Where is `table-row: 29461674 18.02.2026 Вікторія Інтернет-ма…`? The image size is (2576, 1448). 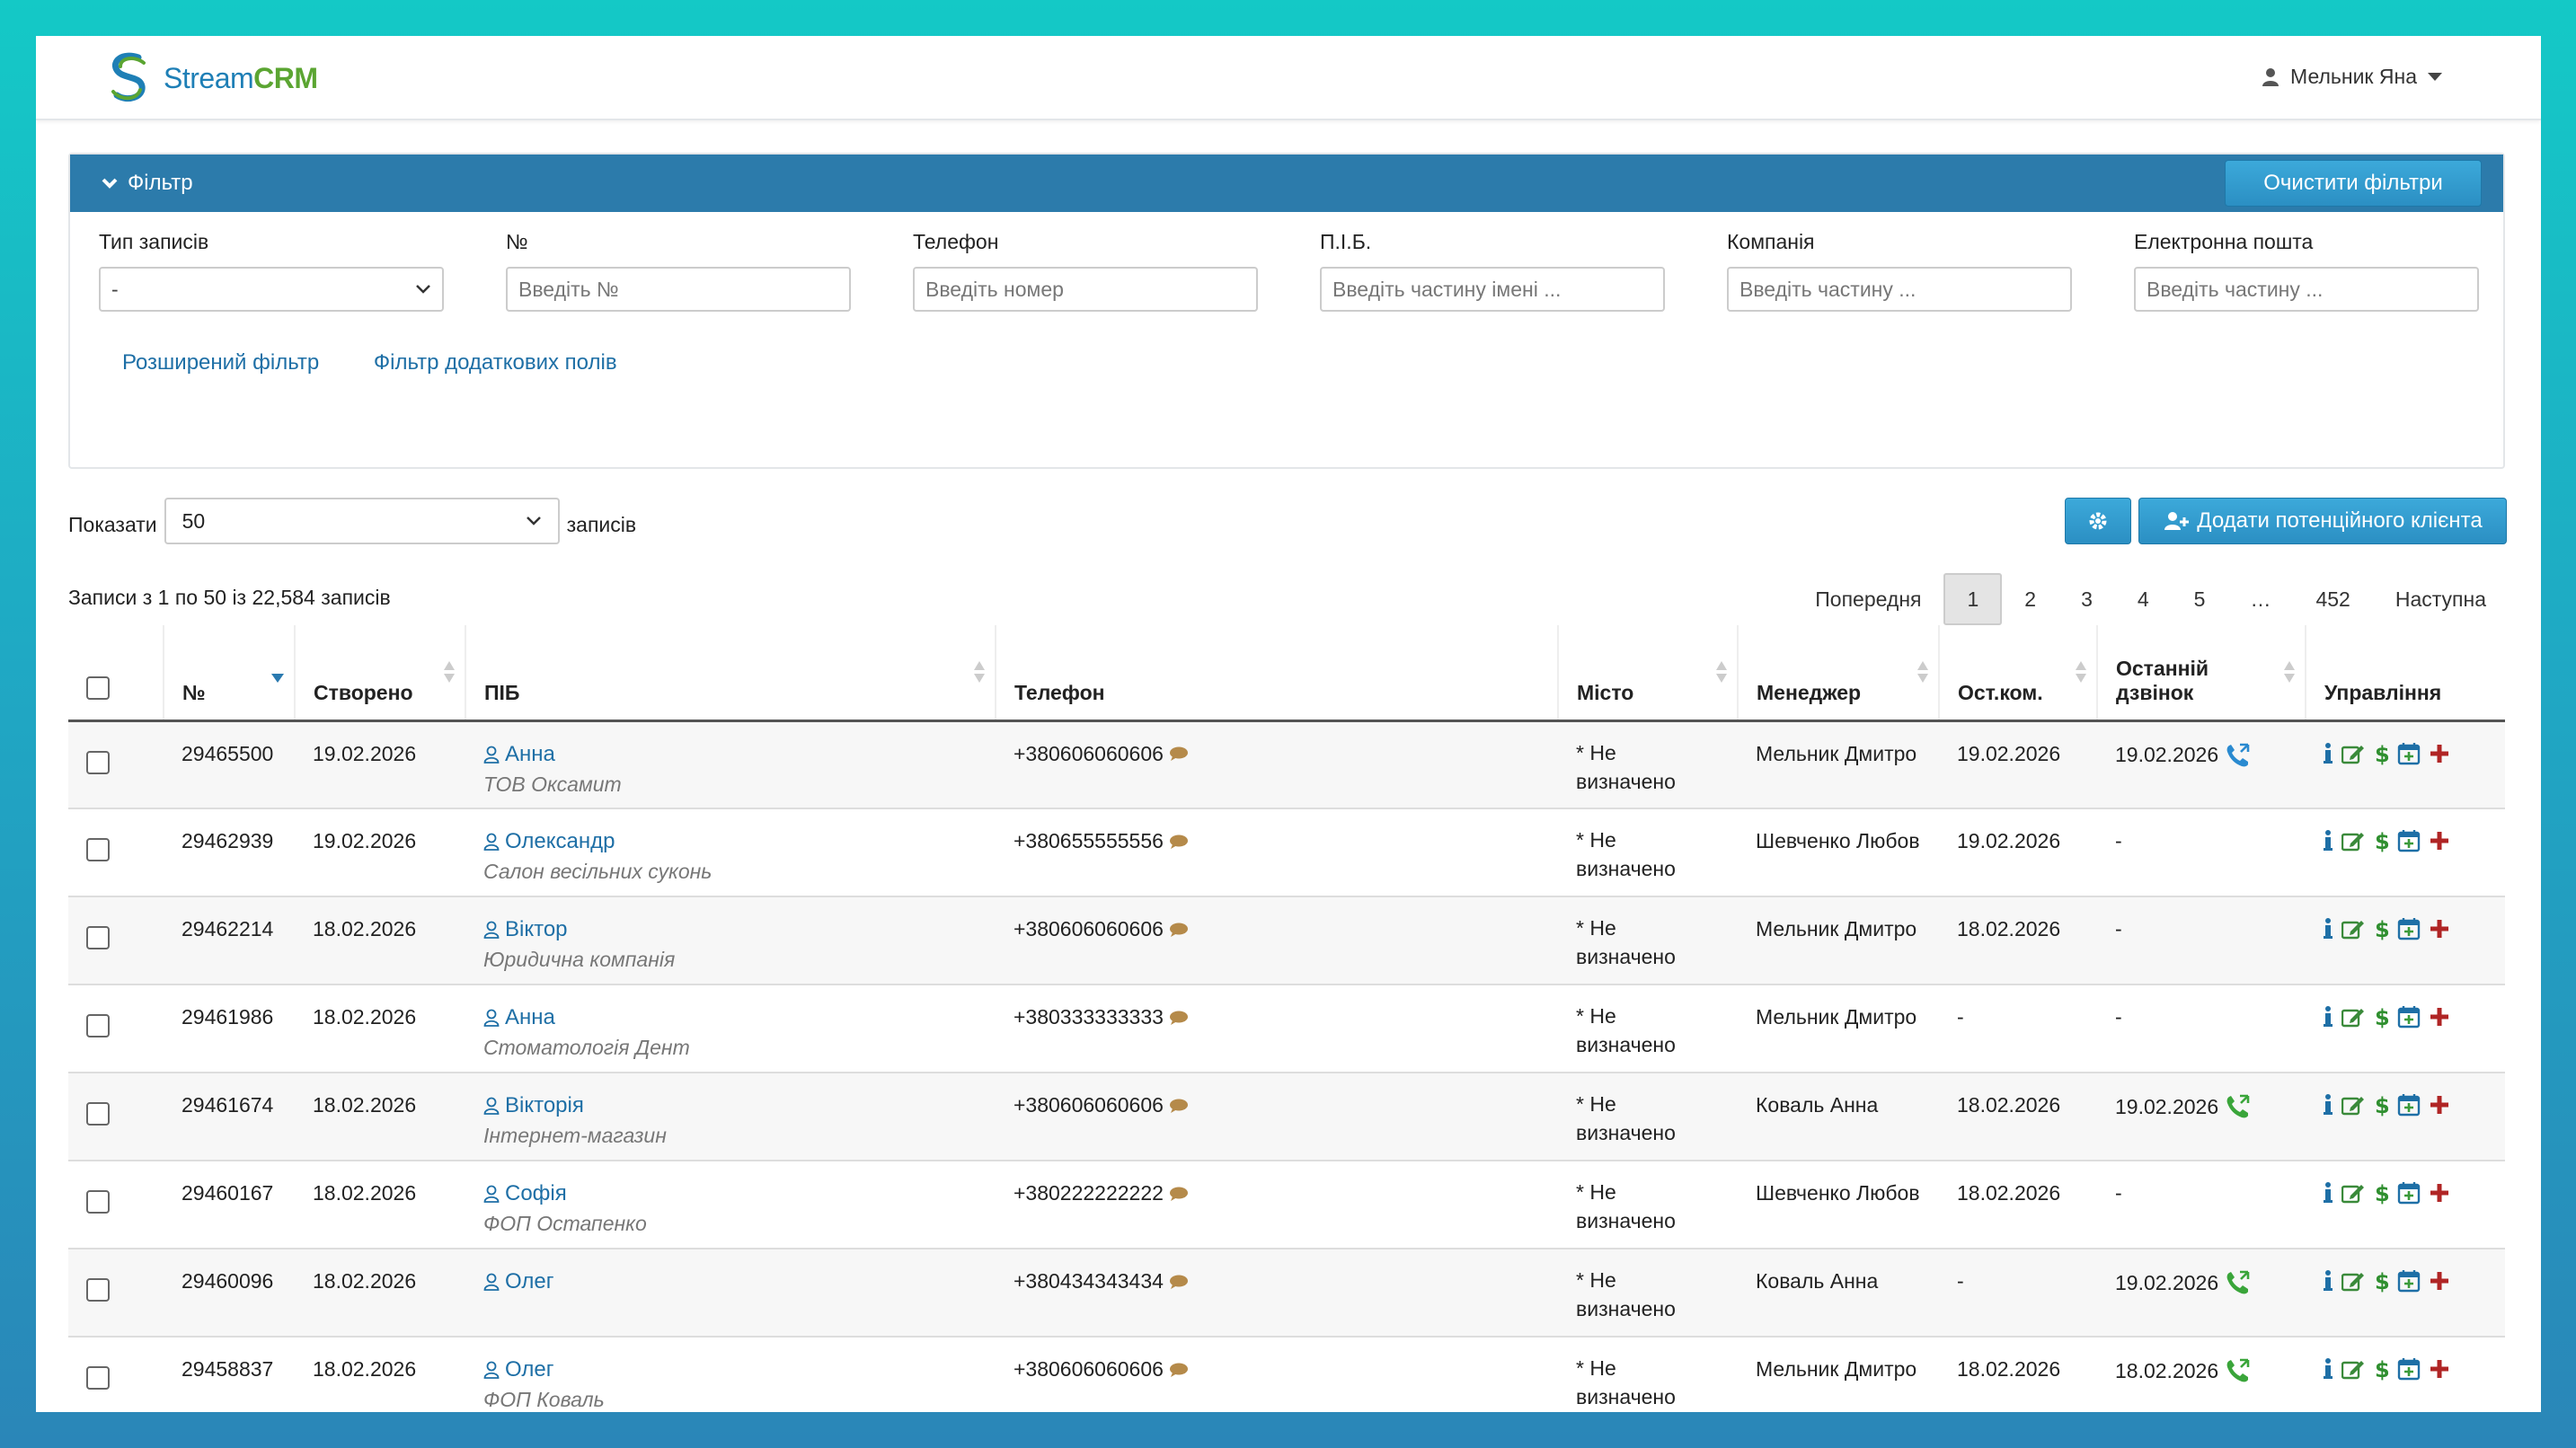 table-row: 29461674 18.02.2026 Вікторія Інтернет-ма… is located at coordinates (1286, 1117).